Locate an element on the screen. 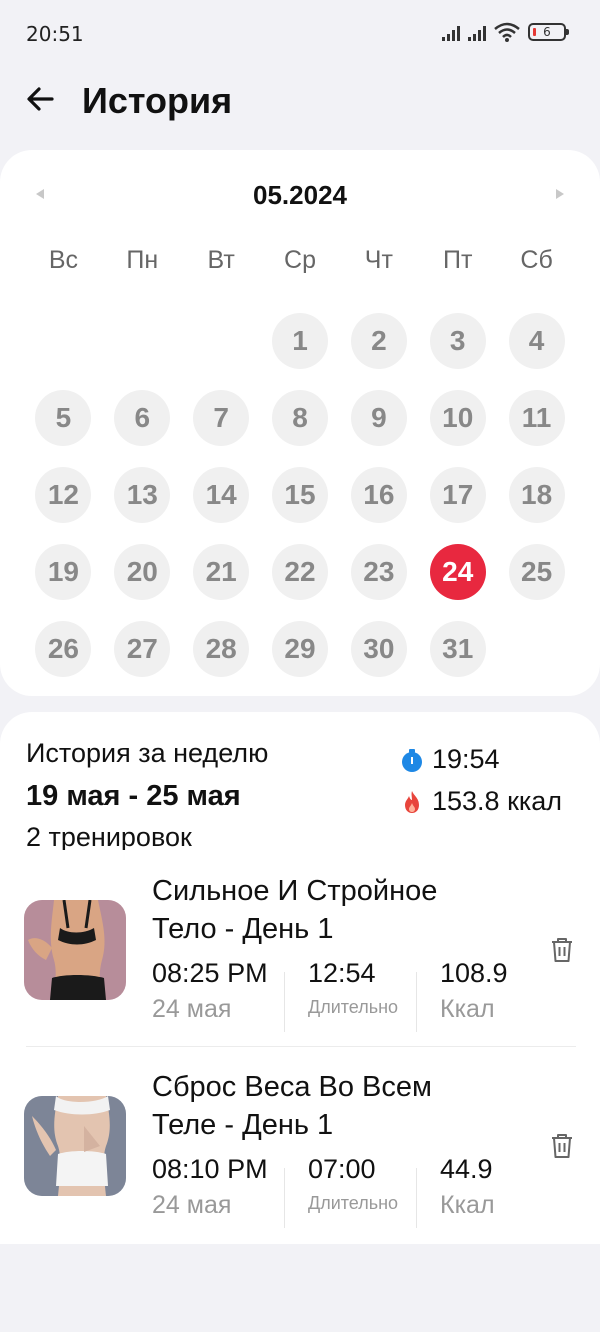 The image size is (600, 1332). calendar-day-cell: 10 is located at coordinates (457, 417).